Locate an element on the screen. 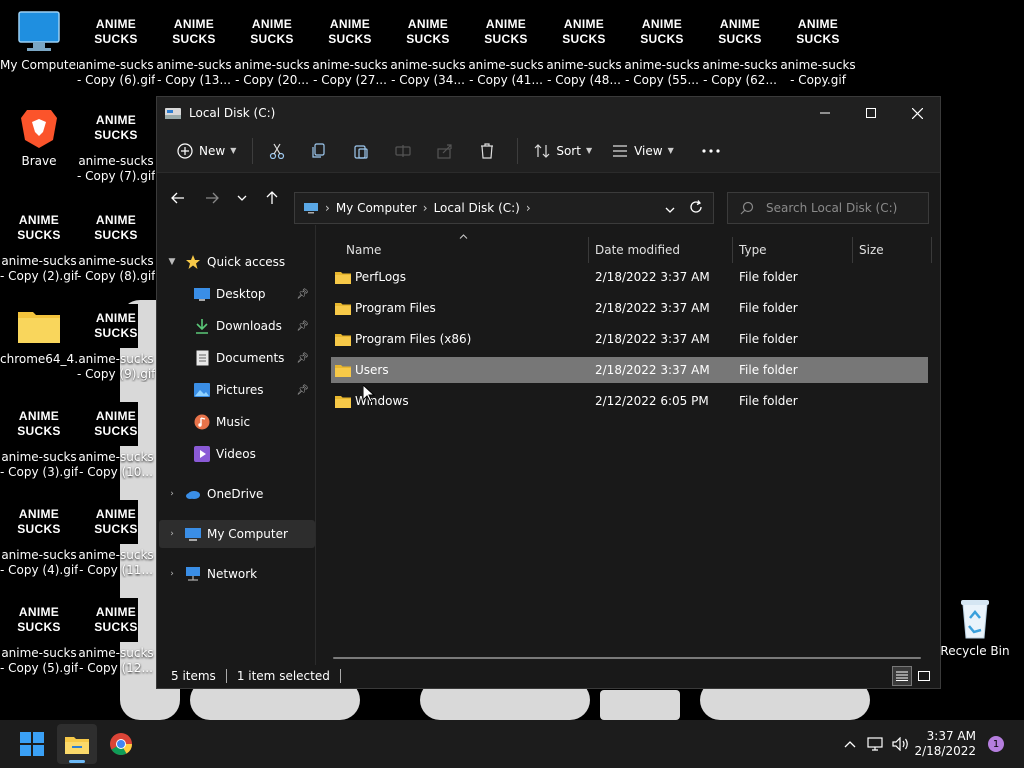 This screenshot has width=1024, height=768. desktop-gif-file: ANIME SUCKS anime-sucks - Copy (3).gif is located at coordinates (39, 441).